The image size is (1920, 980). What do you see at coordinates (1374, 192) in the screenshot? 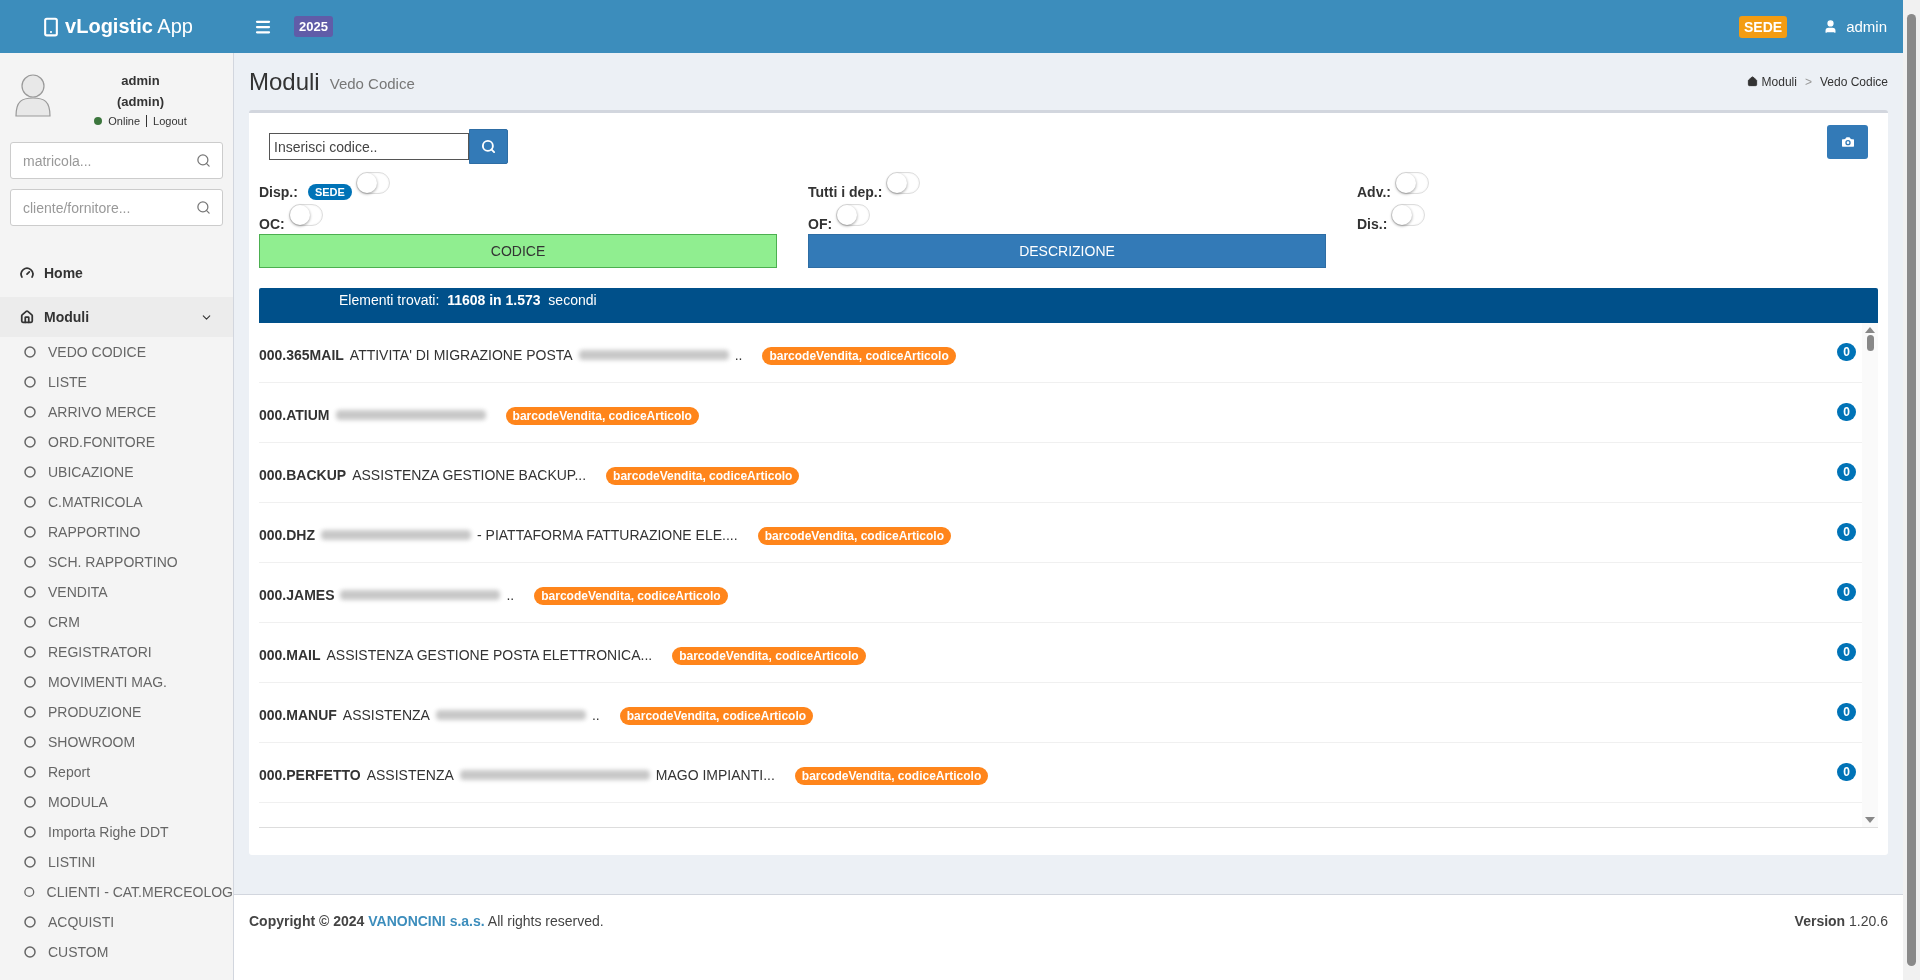
I see `toggle-label: Adv.:` at bounding box center [1374, 192].